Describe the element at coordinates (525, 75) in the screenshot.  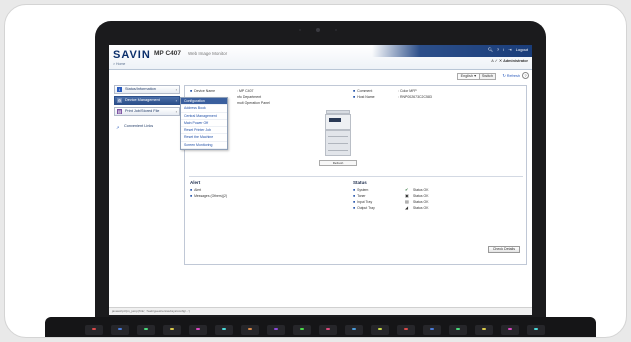
I see `help-button: ?` at that location.